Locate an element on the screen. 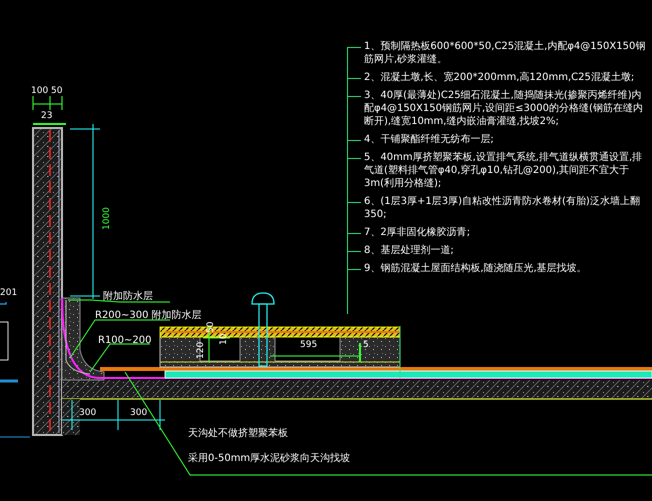 Image resolution: width=652 pixels, height=501 pixels. dimension-text: 201 is located at coordinates (9, 293).